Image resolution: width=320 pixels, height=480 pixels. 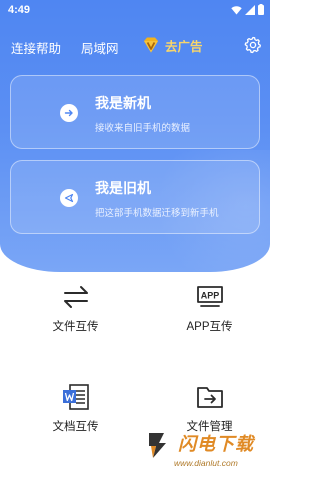 What do you see at coordinates (209, 397) in the screenshot?
I see `folder-arrow-icon` at bounding box center [209, 397].